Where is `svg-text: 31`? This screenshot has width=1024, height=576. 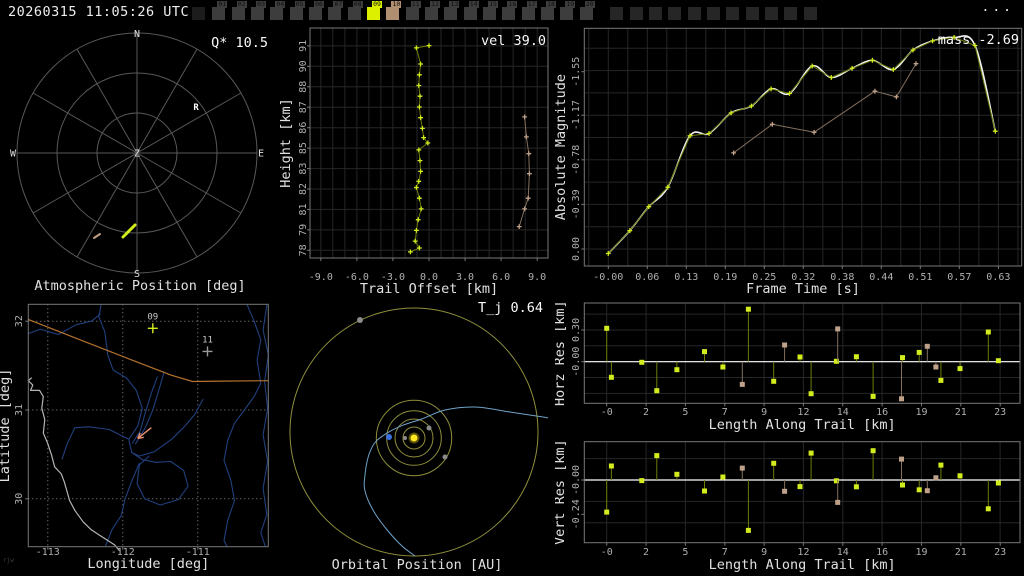 svg-text: 31 is located at coordinates (19, 410).